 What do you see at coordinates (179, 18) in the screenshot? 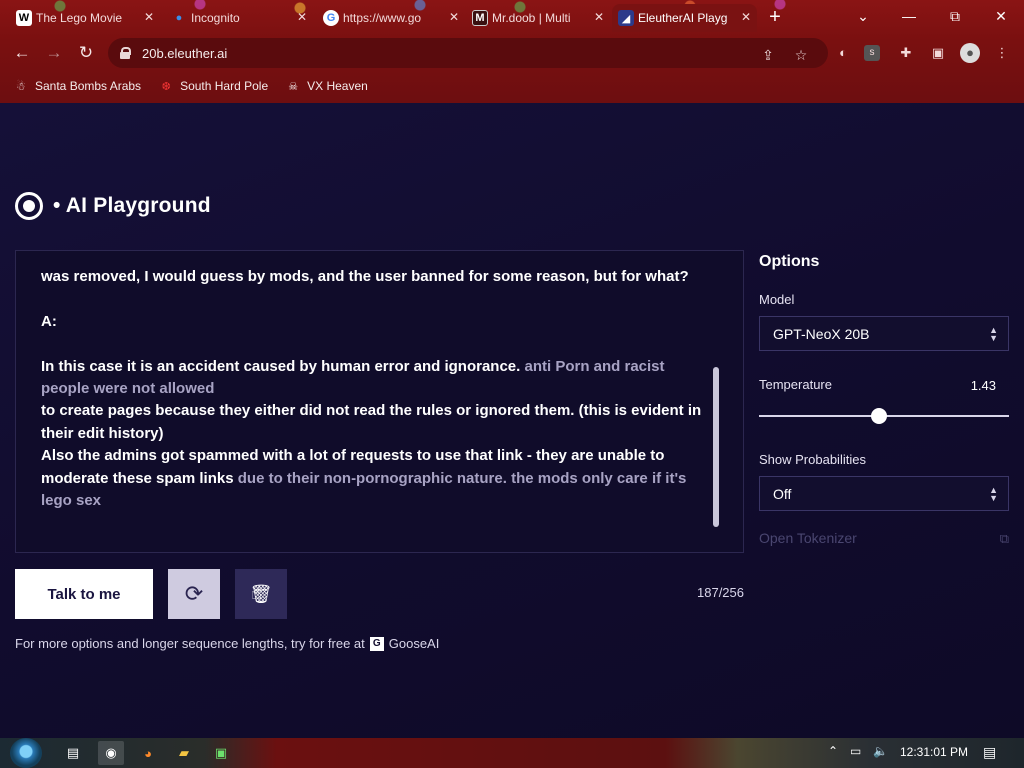
I see `incognito-icon: ●` at bounding box center [179, 18].